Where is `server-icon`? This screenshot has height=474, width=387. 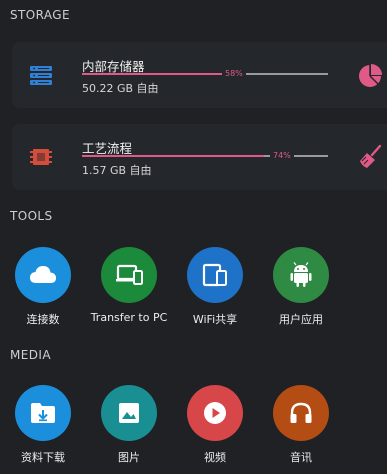 server-icon is located at coordinates (41, 75).